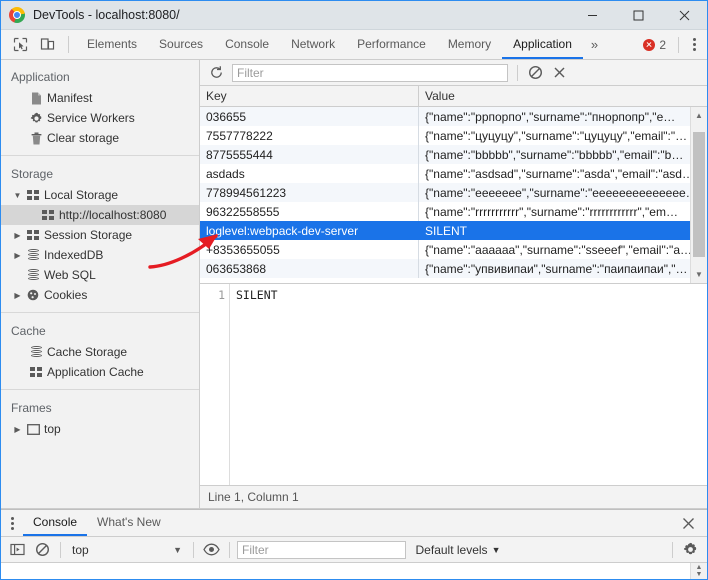 Image resolution: width=708 pixels, height=580 pixels. What do you see at coordinates (100, 295) in the screenshot?
I see `sidebar-item-cookies: ▶ Cookies` at bounding box center [100, 295].